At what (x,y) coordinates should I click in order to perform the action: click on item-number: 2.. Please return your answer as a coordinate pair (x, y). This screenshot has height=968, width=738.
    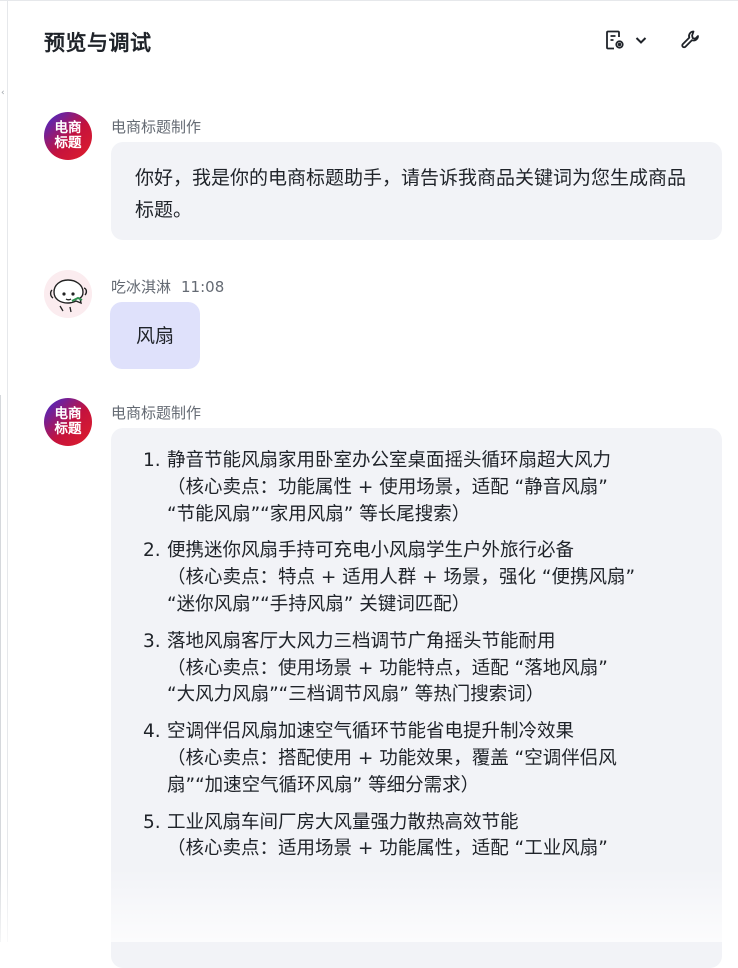
    Looking at the image, I should click on (152, 551).